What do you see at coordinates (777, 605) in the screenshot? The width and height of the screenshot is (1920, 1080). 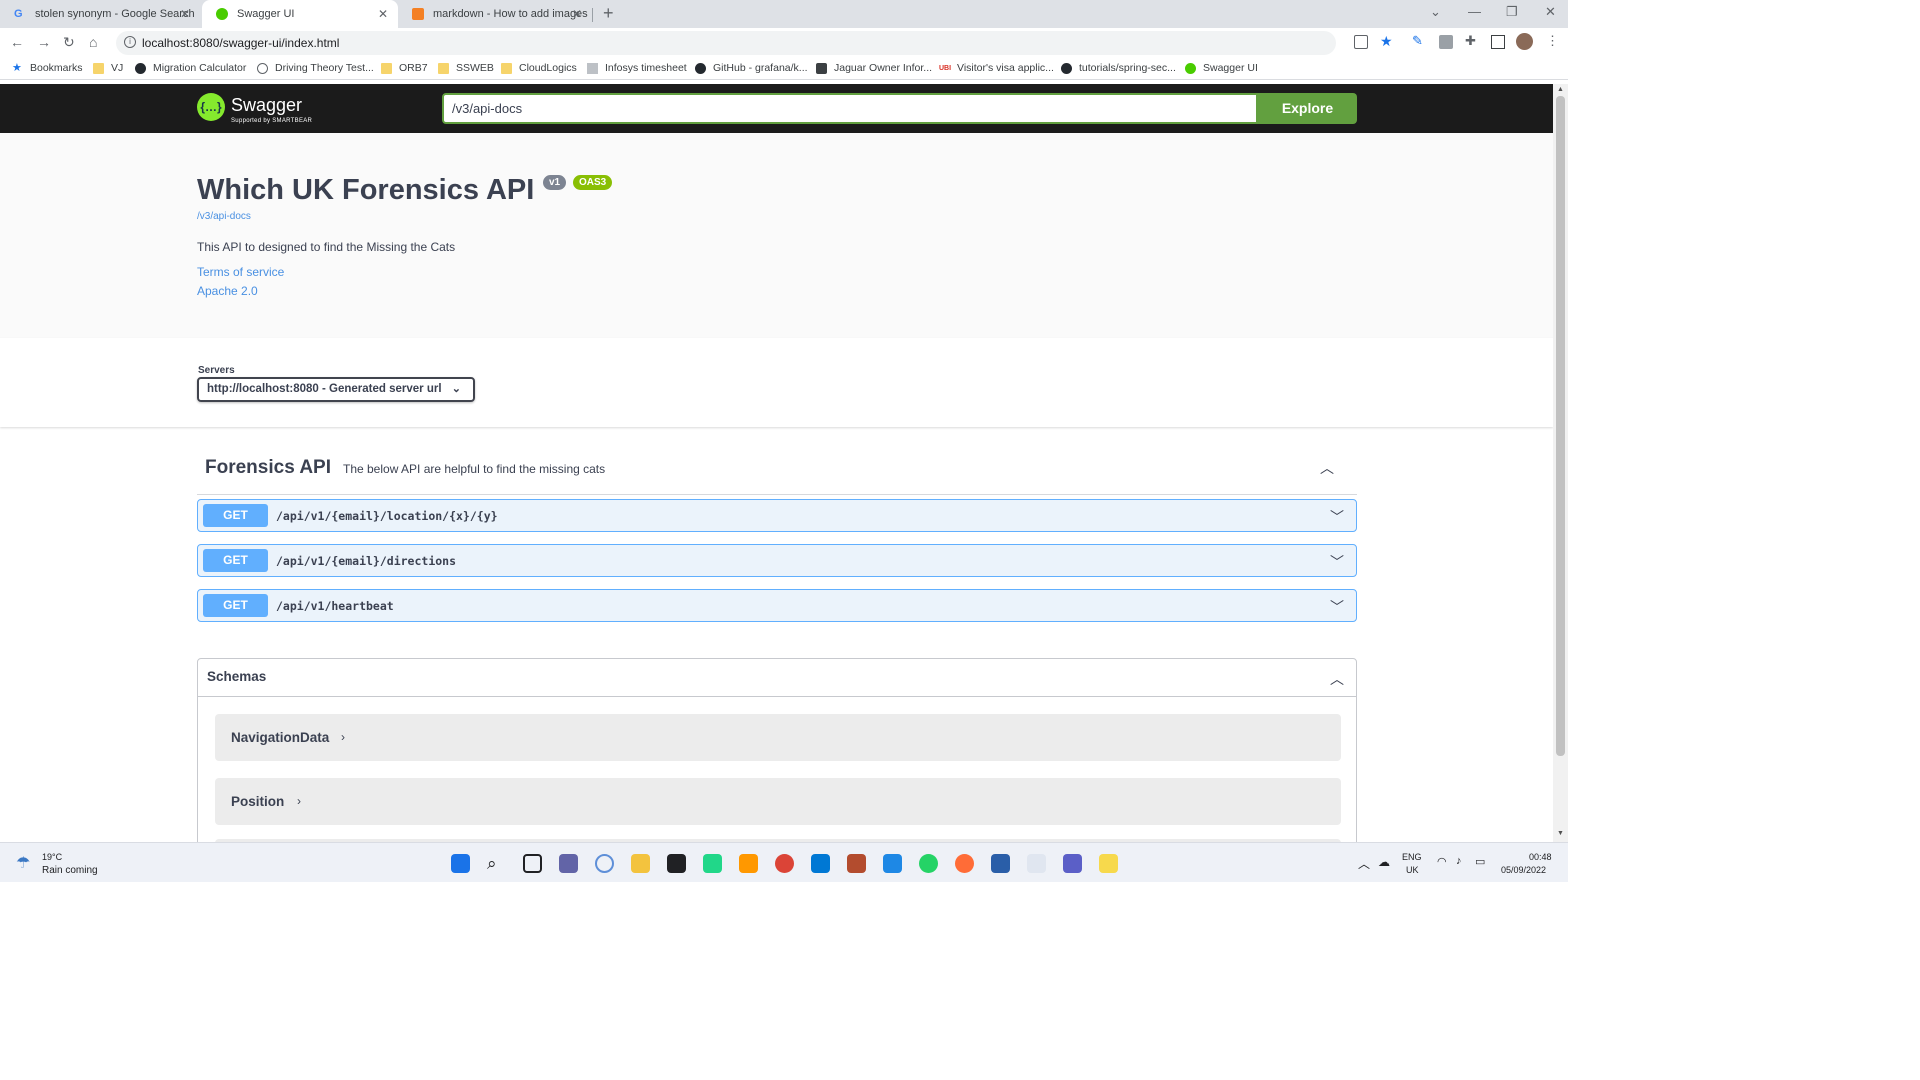 I see `operation-get-heartbeat: GET /api/v1/heartbeat ﹀` at bounding box center [777, 605].